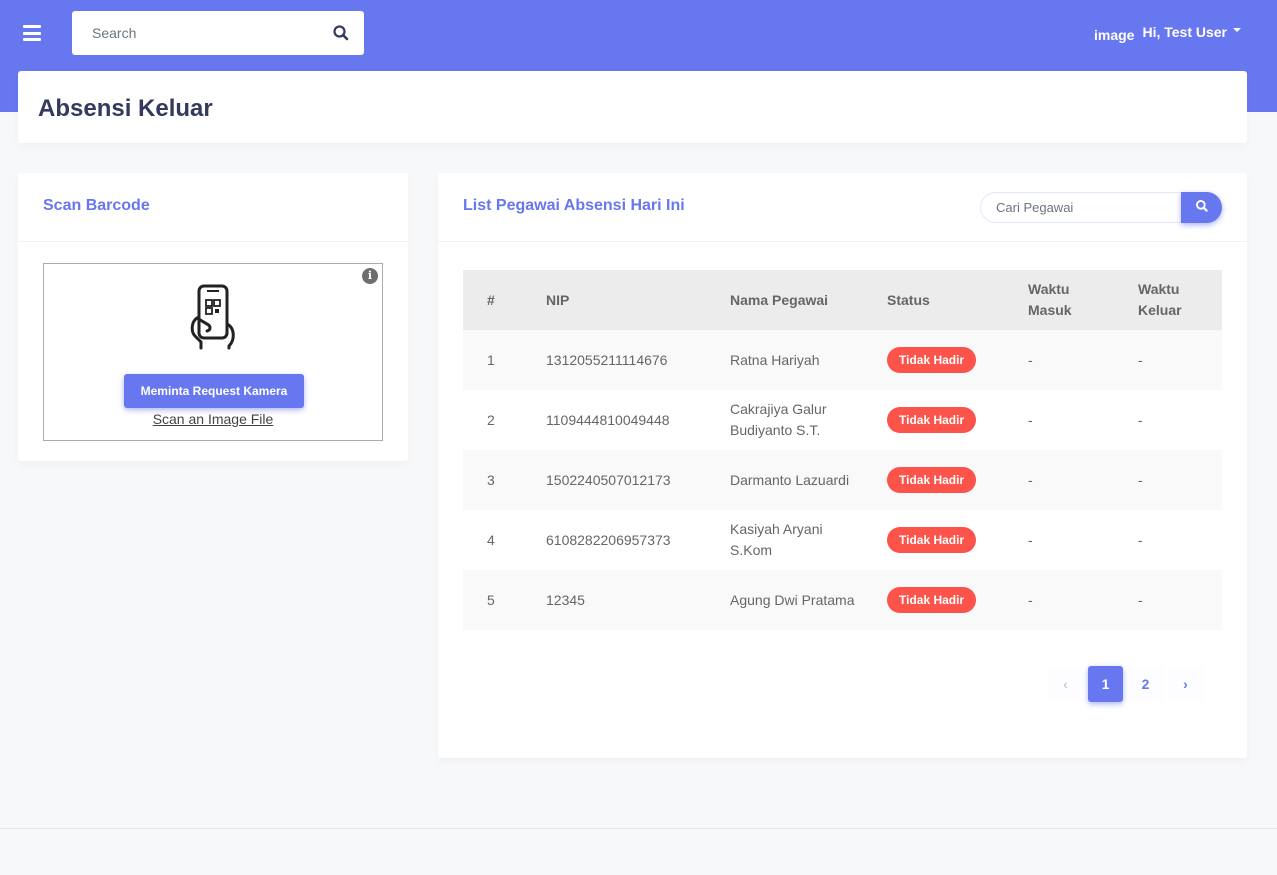 This screenshot has width=1277, height=875. I want to click on pagination-prev: ‹, so click(1065, 684).